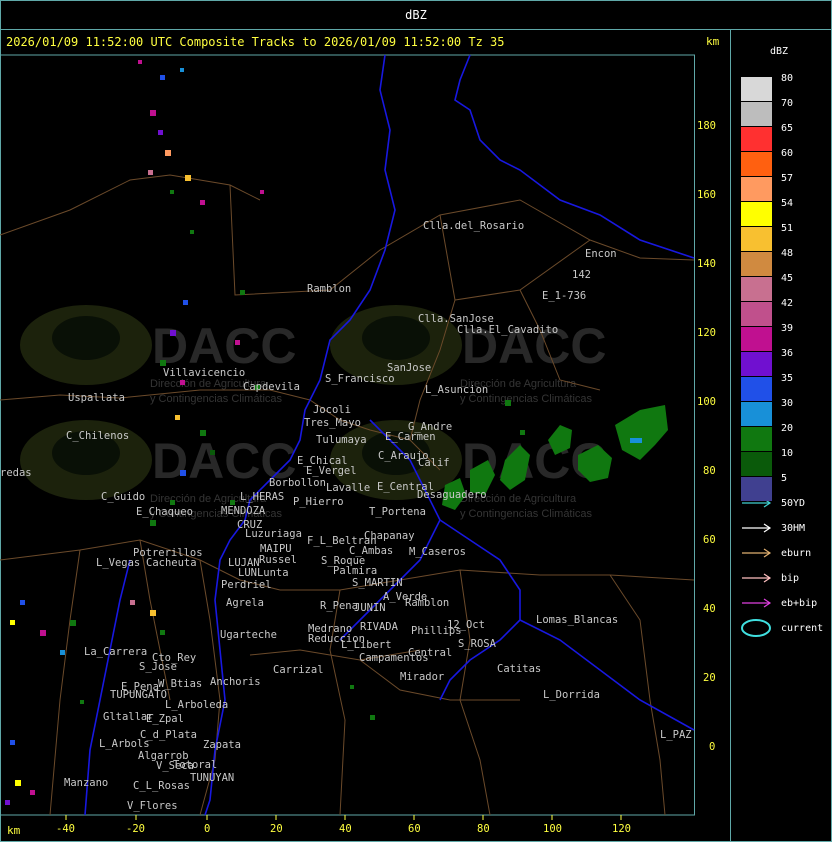 The height and width of the screenshot is (842, 832). Describe the element at coordinates (161, 786) in the screenshot. I see `place-label: C_L_Rosas` at that location.